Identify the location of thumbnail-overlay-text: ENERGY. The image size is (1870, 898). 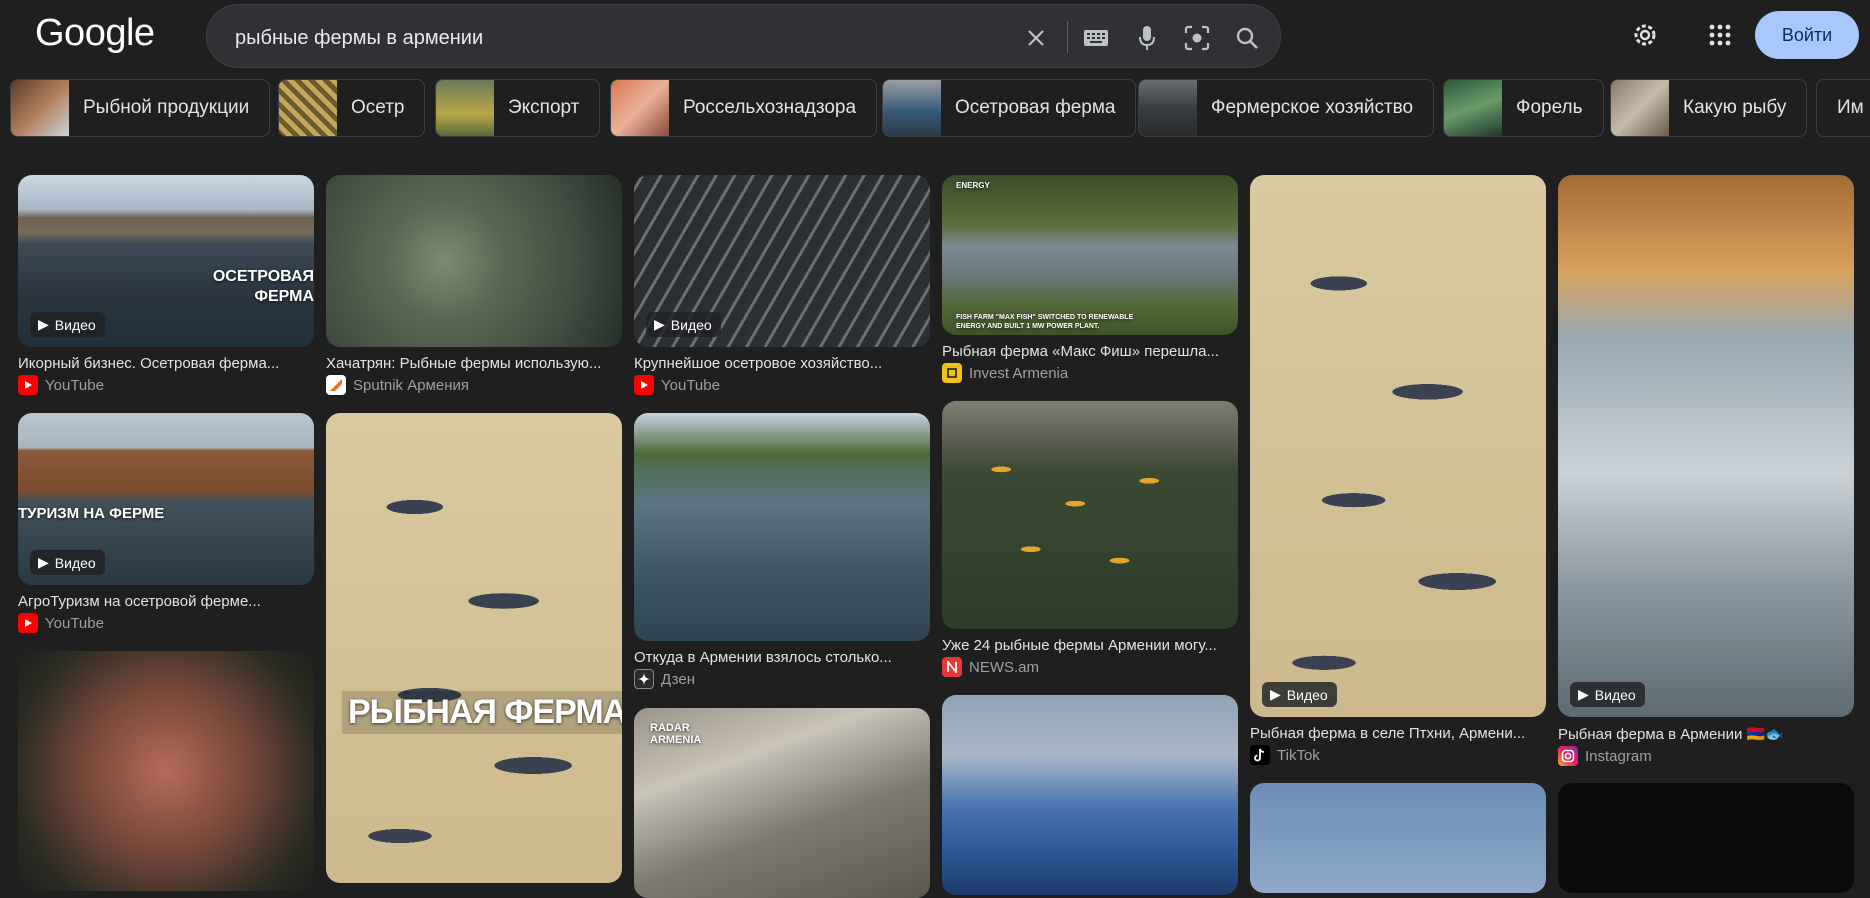
(973, 185).